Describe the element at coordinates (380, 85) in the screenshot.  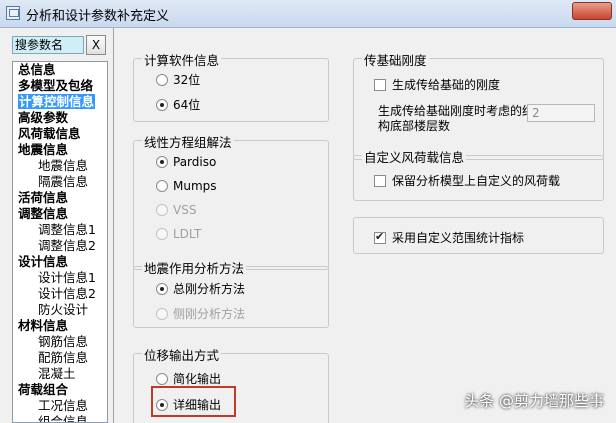
I see `checkbox-gen-foundation-stiffness-box` at that location.